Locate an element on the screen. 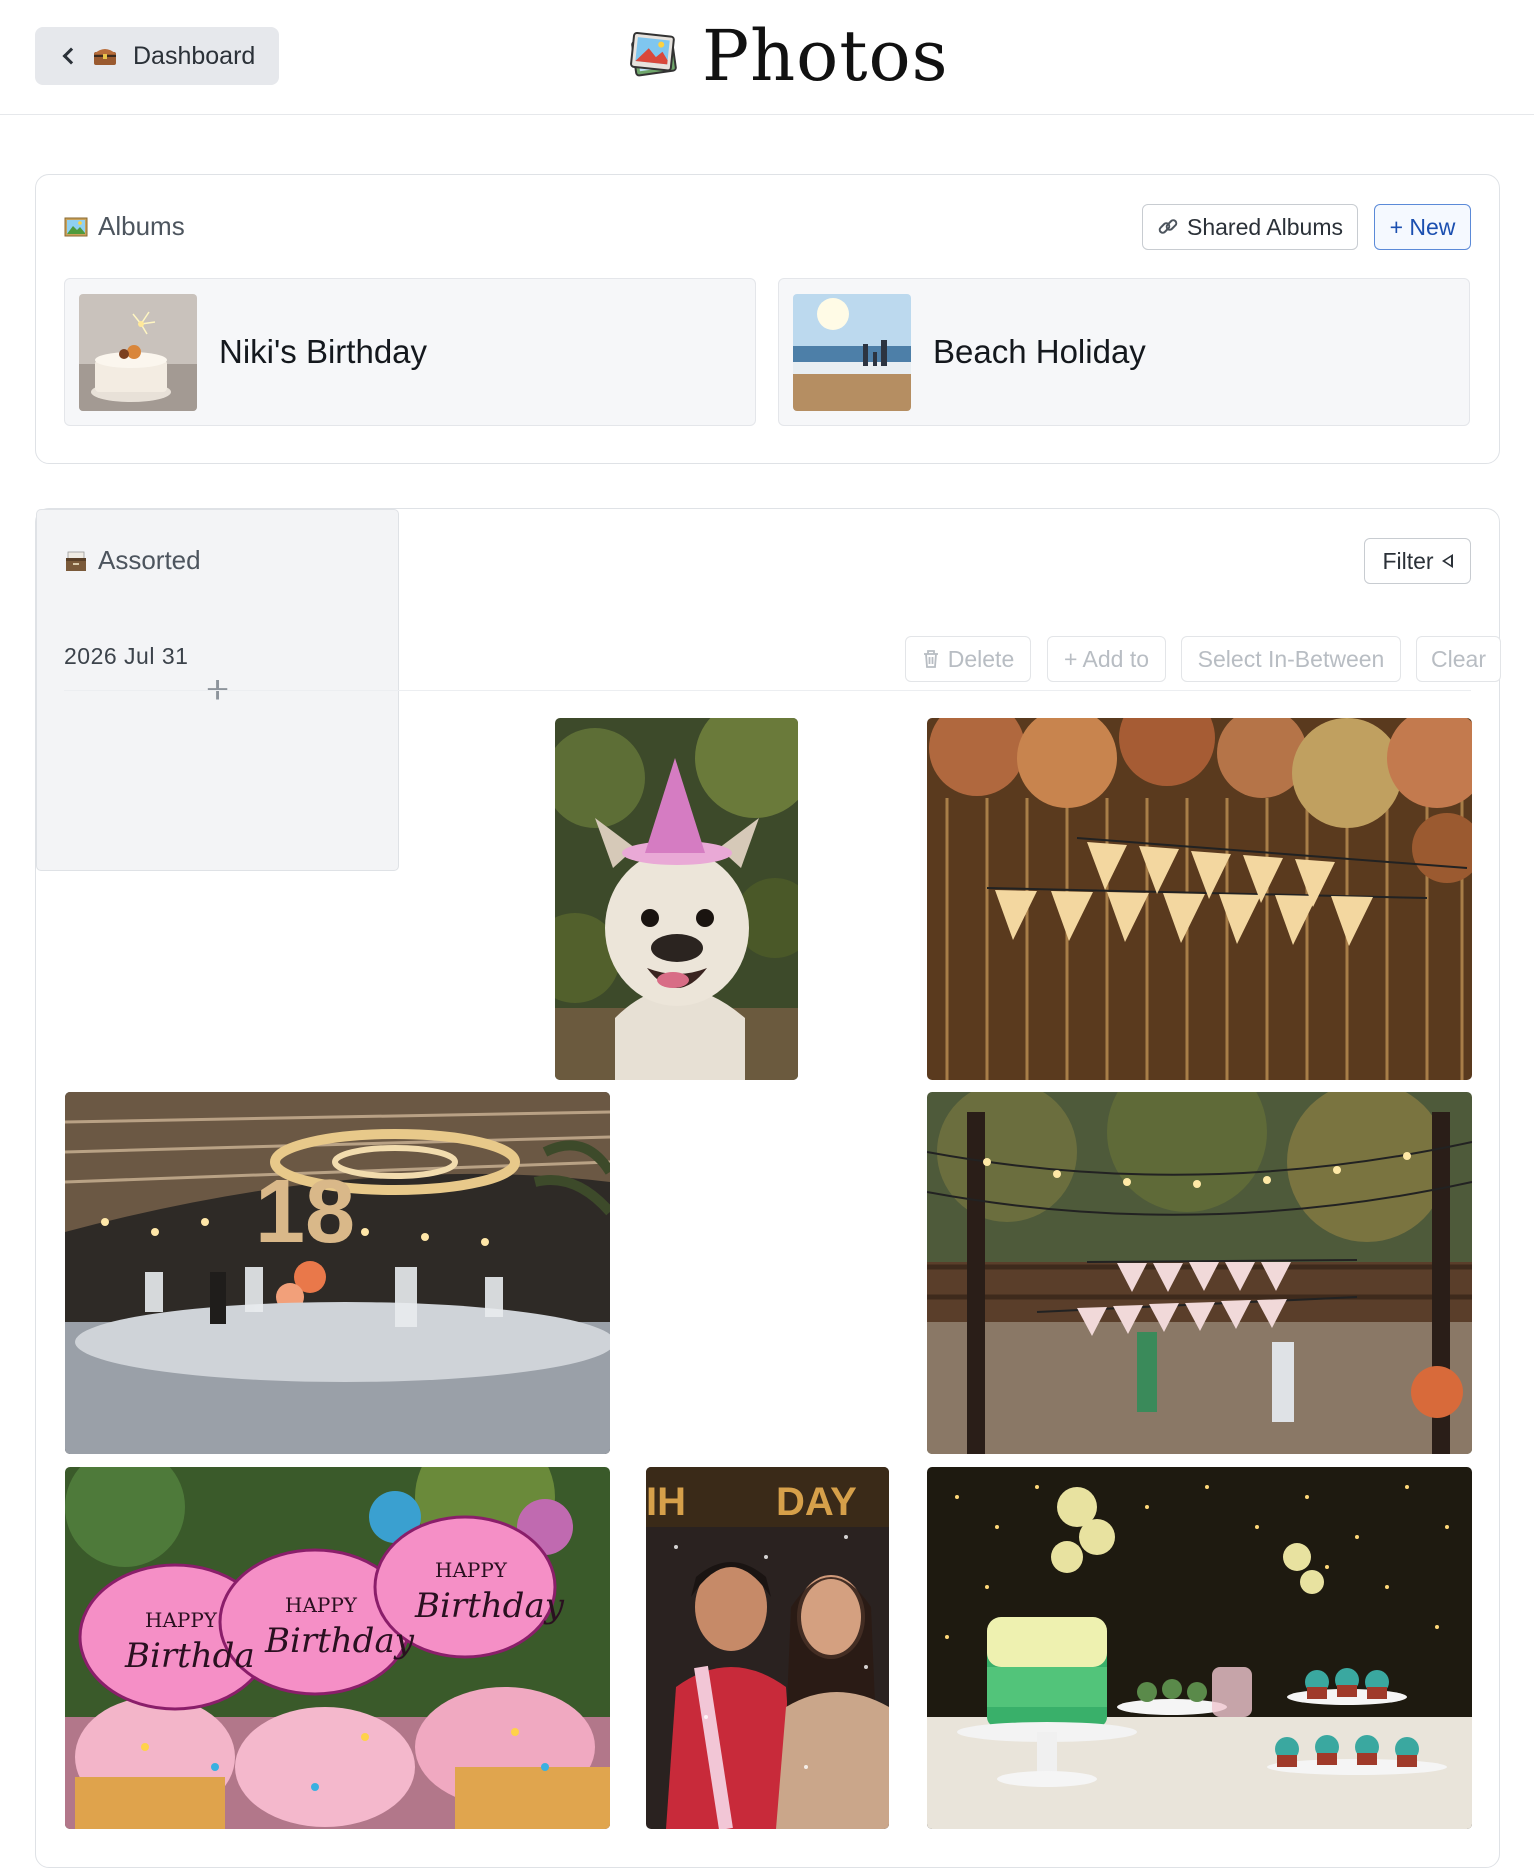 The image size is (1534, 1868). page-title: Photos is located at coordinates (825, 56).